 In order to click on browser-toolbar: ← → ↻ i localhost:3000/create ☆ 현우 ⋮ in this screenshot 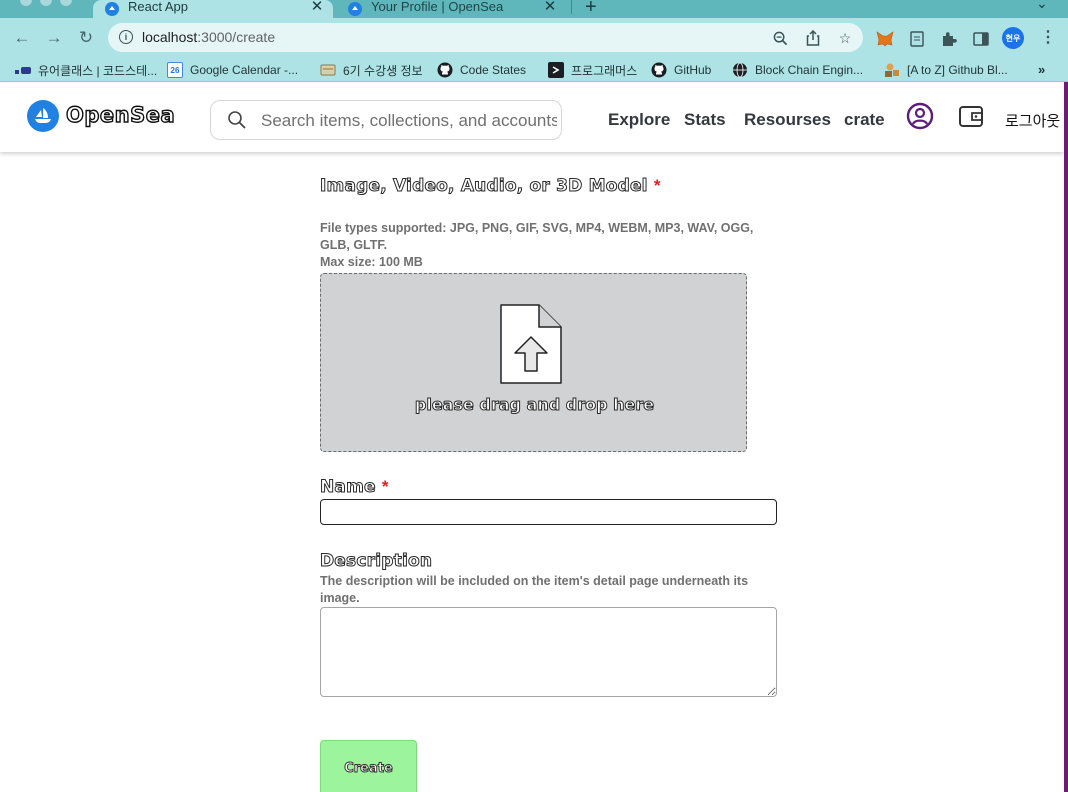, I will do `click(534, 38)`.